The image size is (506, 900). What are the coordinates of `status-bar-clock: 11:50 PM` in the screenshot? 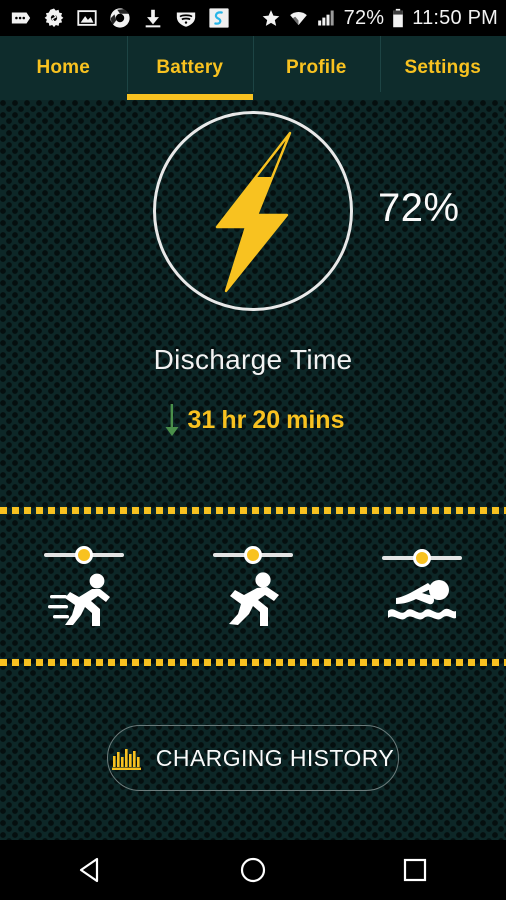 It's located at (455, 17).